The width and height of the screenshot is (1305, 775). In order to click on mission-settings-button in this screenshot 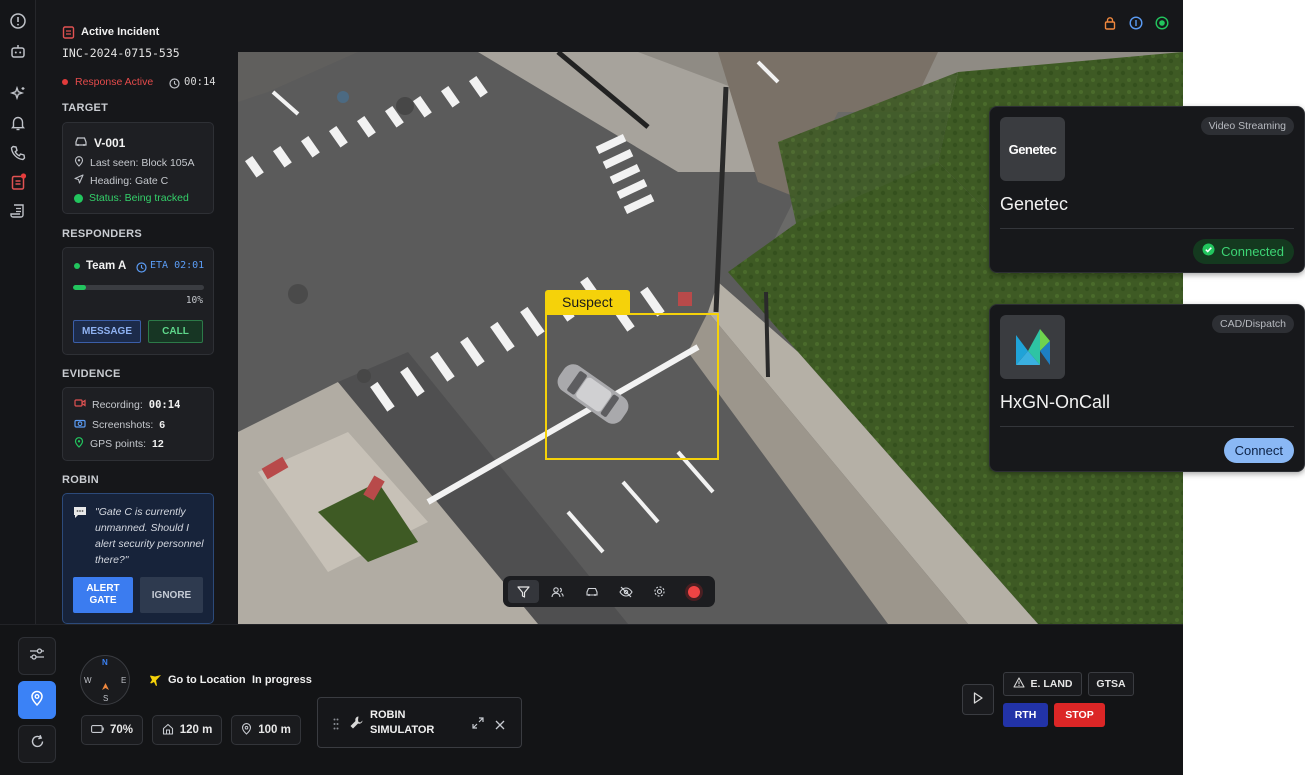, I will do `click(37, 656)`.